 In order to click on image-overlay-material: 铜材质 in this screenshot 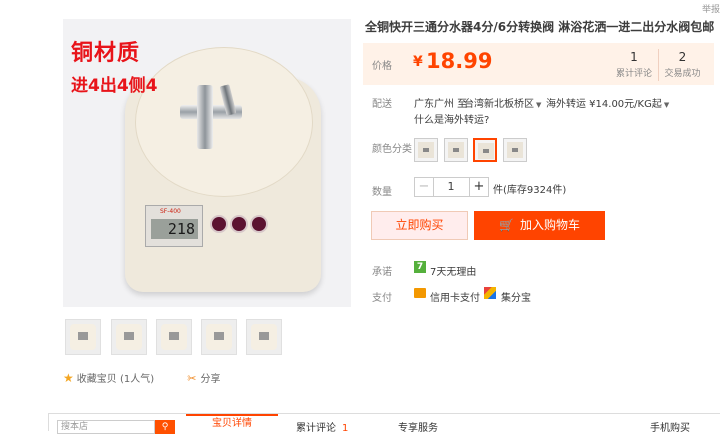, I will do `click(106, 53)`.